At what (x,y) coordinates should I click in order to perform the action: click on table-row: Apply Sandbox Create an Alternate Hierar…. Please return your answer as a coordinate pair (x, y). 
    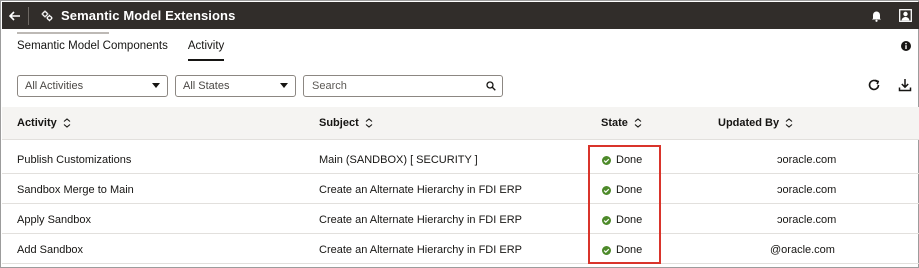
    Looking at the image, I should click on (460, 219).